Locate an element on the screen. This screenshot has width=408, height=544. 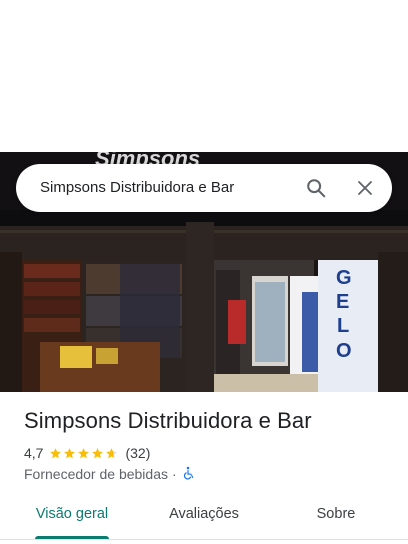
search-bar: Simpsons Distribuidora e Bar is located at coordinates (204, 188).